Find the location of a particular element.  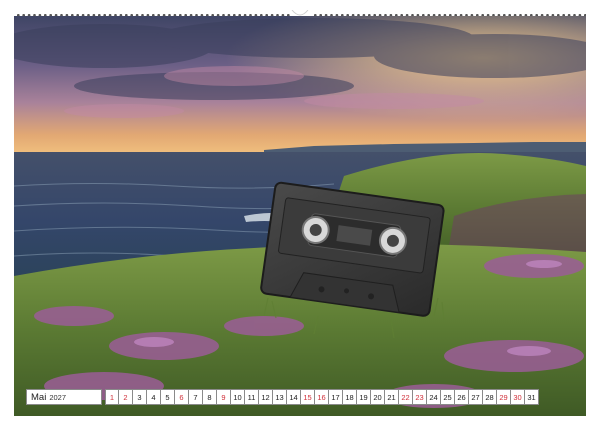

day-cell: 13 is located at coordinates (280, 397).